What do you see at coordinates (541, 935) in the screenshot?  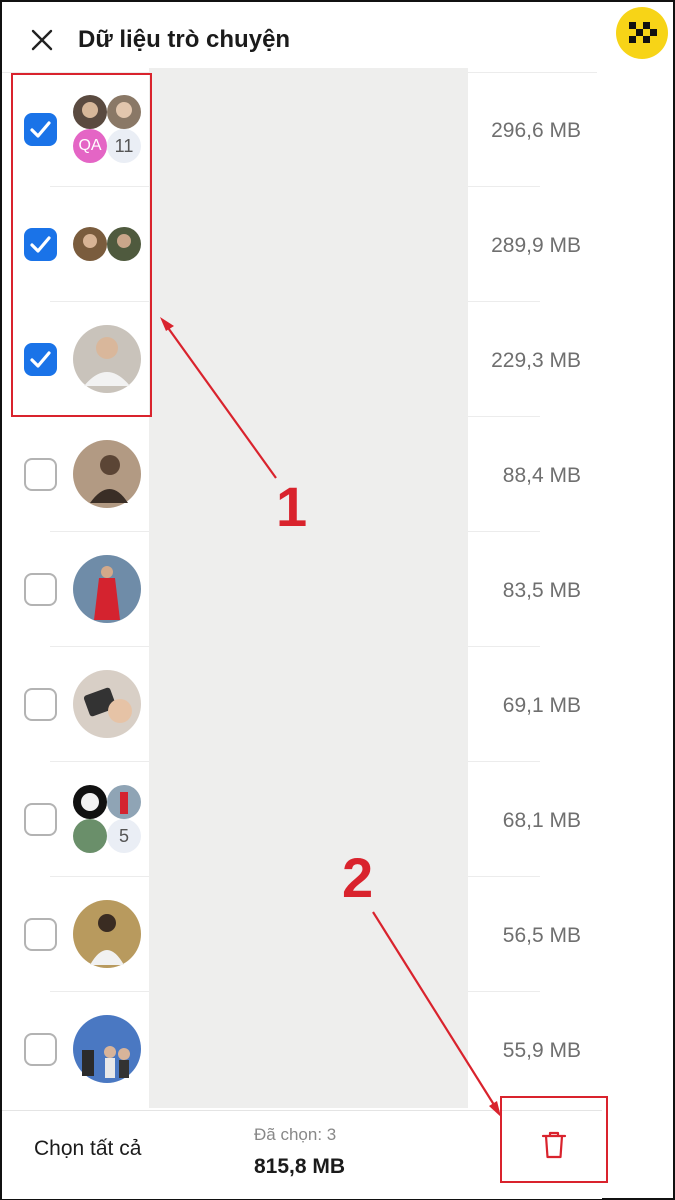 I see `data-size: 56,5 MB` at bounding box center [541, 935].